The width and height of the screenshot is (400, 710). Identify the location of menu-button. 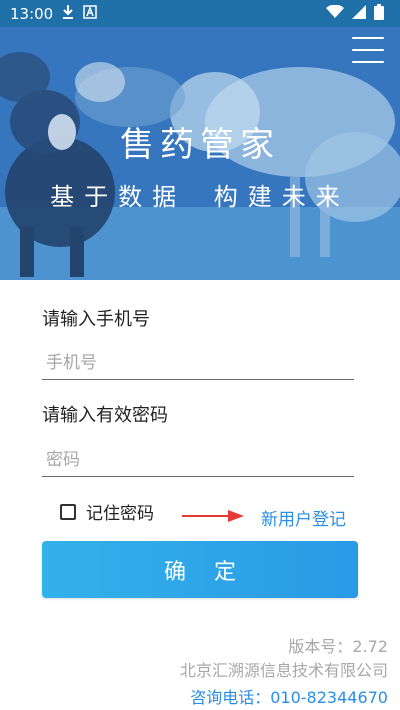
(368, 50).